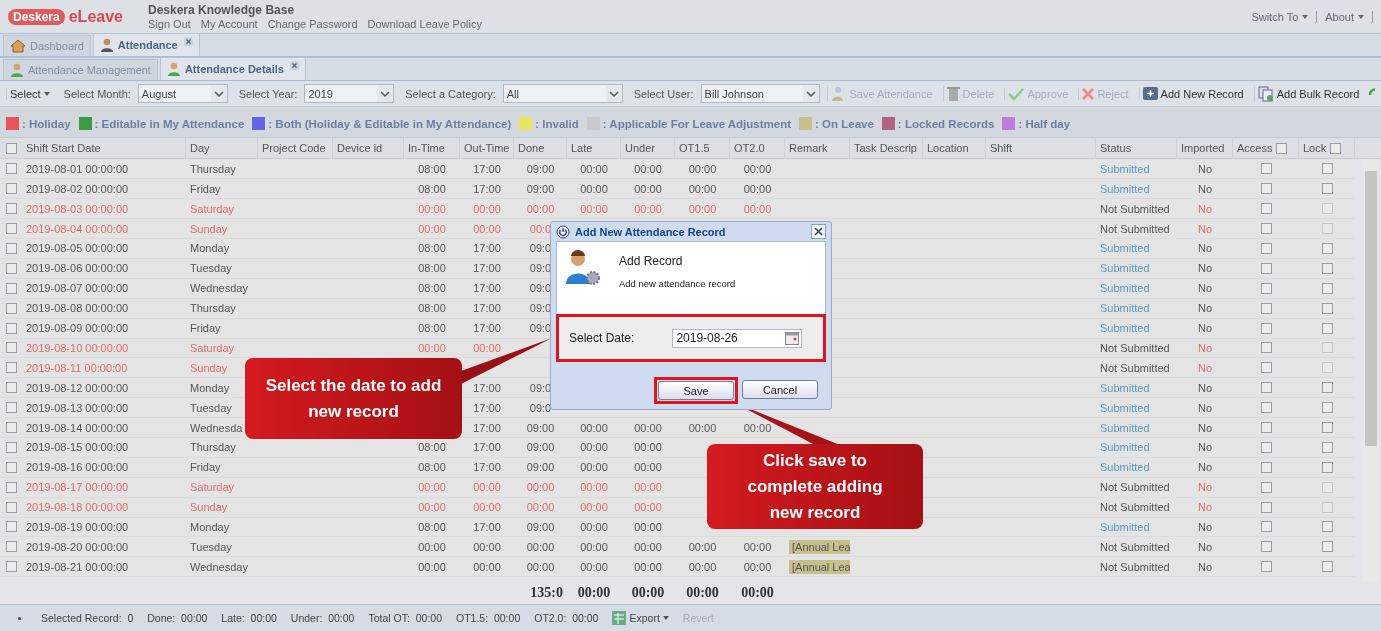 The width and height of the screenshot is (1381, 631). Describe the element at coordinates (294, 148) in the screenshot. I see `column-header: Project Code` at that location.